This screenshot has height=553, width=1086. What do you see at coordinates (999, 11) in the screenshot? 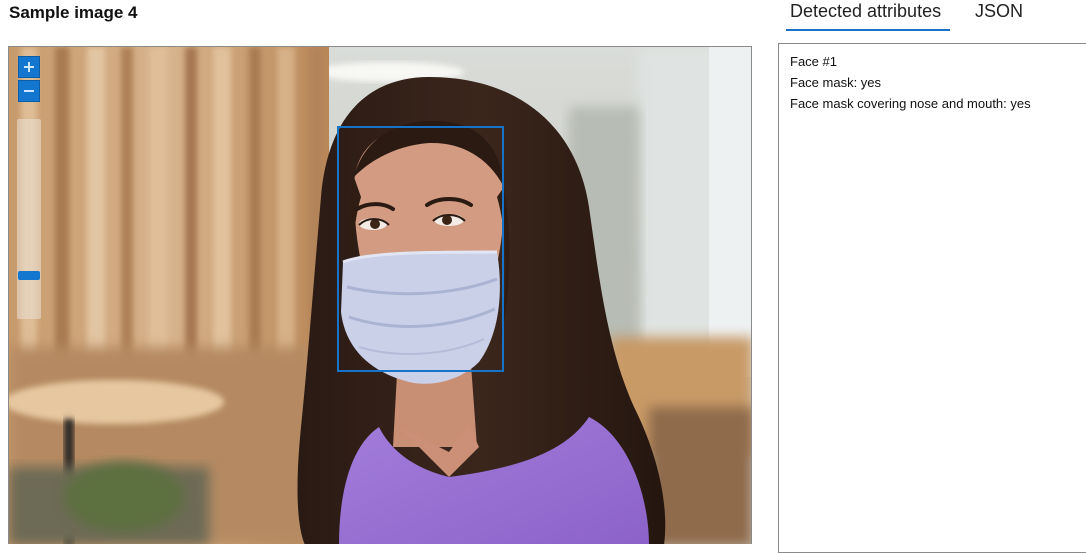
I see `tab-json: JSON` at bounding box center [999, 11].